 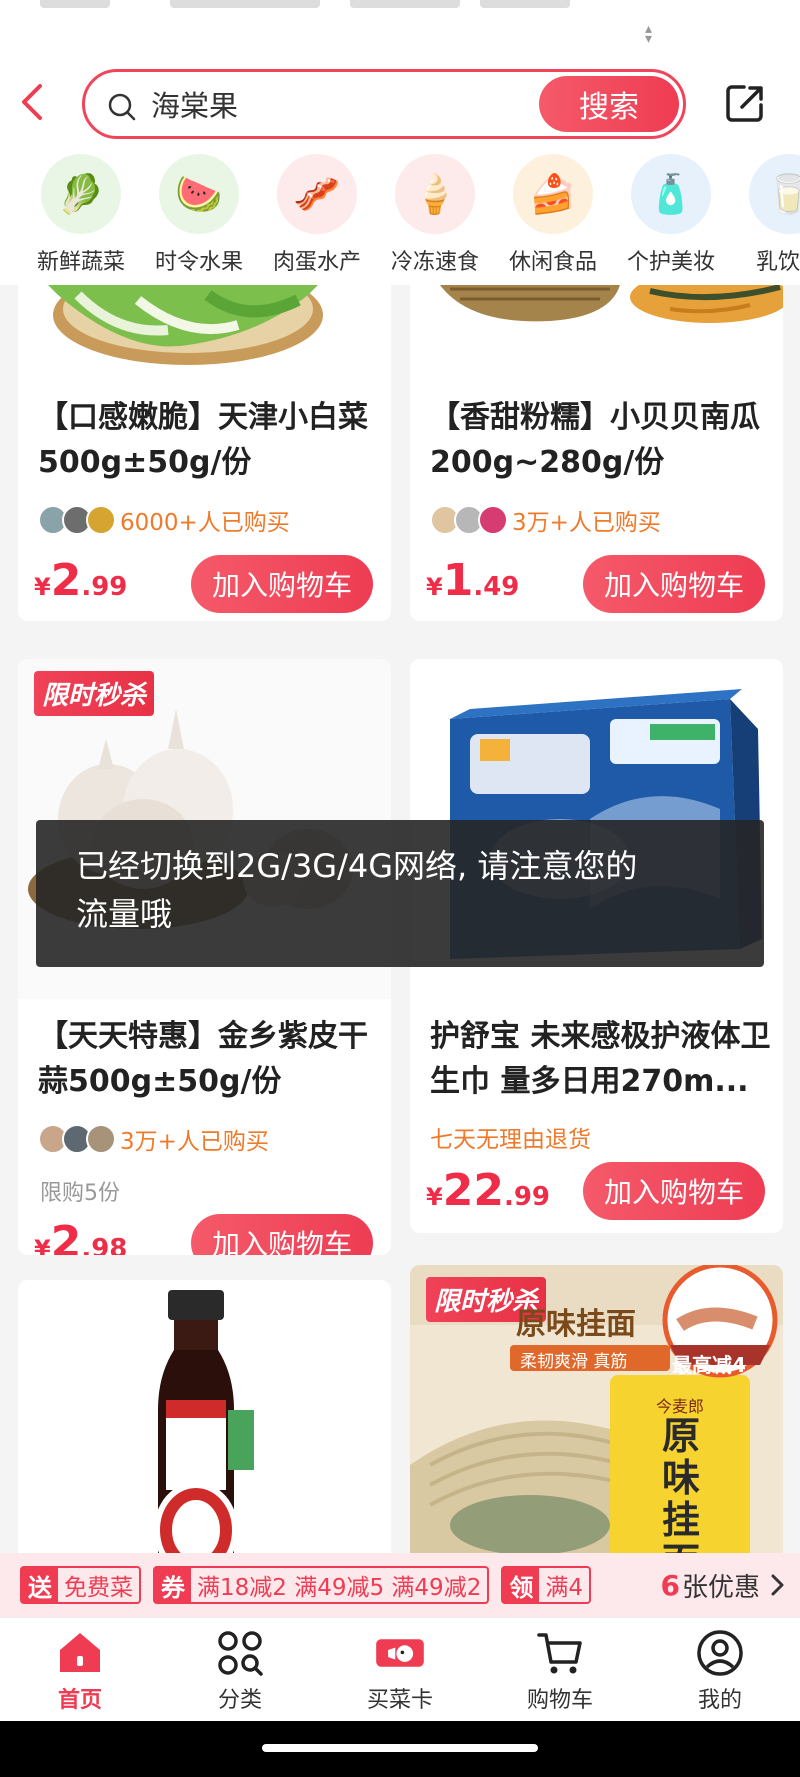 I want to click on price-decimal: .99, so click(x=526, y=1197).